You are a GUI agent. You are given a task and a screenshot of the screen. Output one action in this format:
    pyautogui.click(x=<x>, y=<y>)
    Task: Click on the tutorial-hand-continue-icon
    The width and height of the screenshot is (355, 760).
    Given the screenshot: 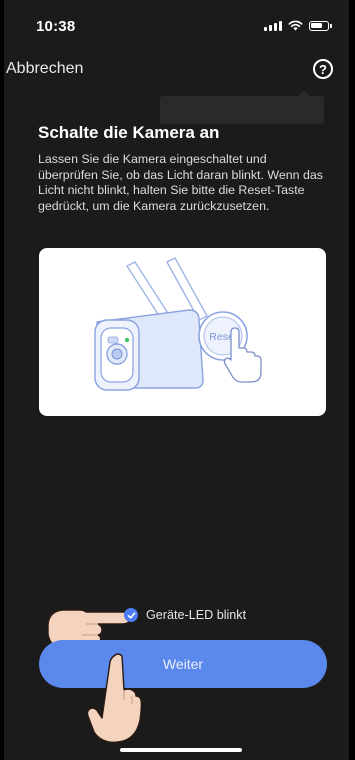 What is the action you would take?
    pyautogui.click(x=114, y=698)
    